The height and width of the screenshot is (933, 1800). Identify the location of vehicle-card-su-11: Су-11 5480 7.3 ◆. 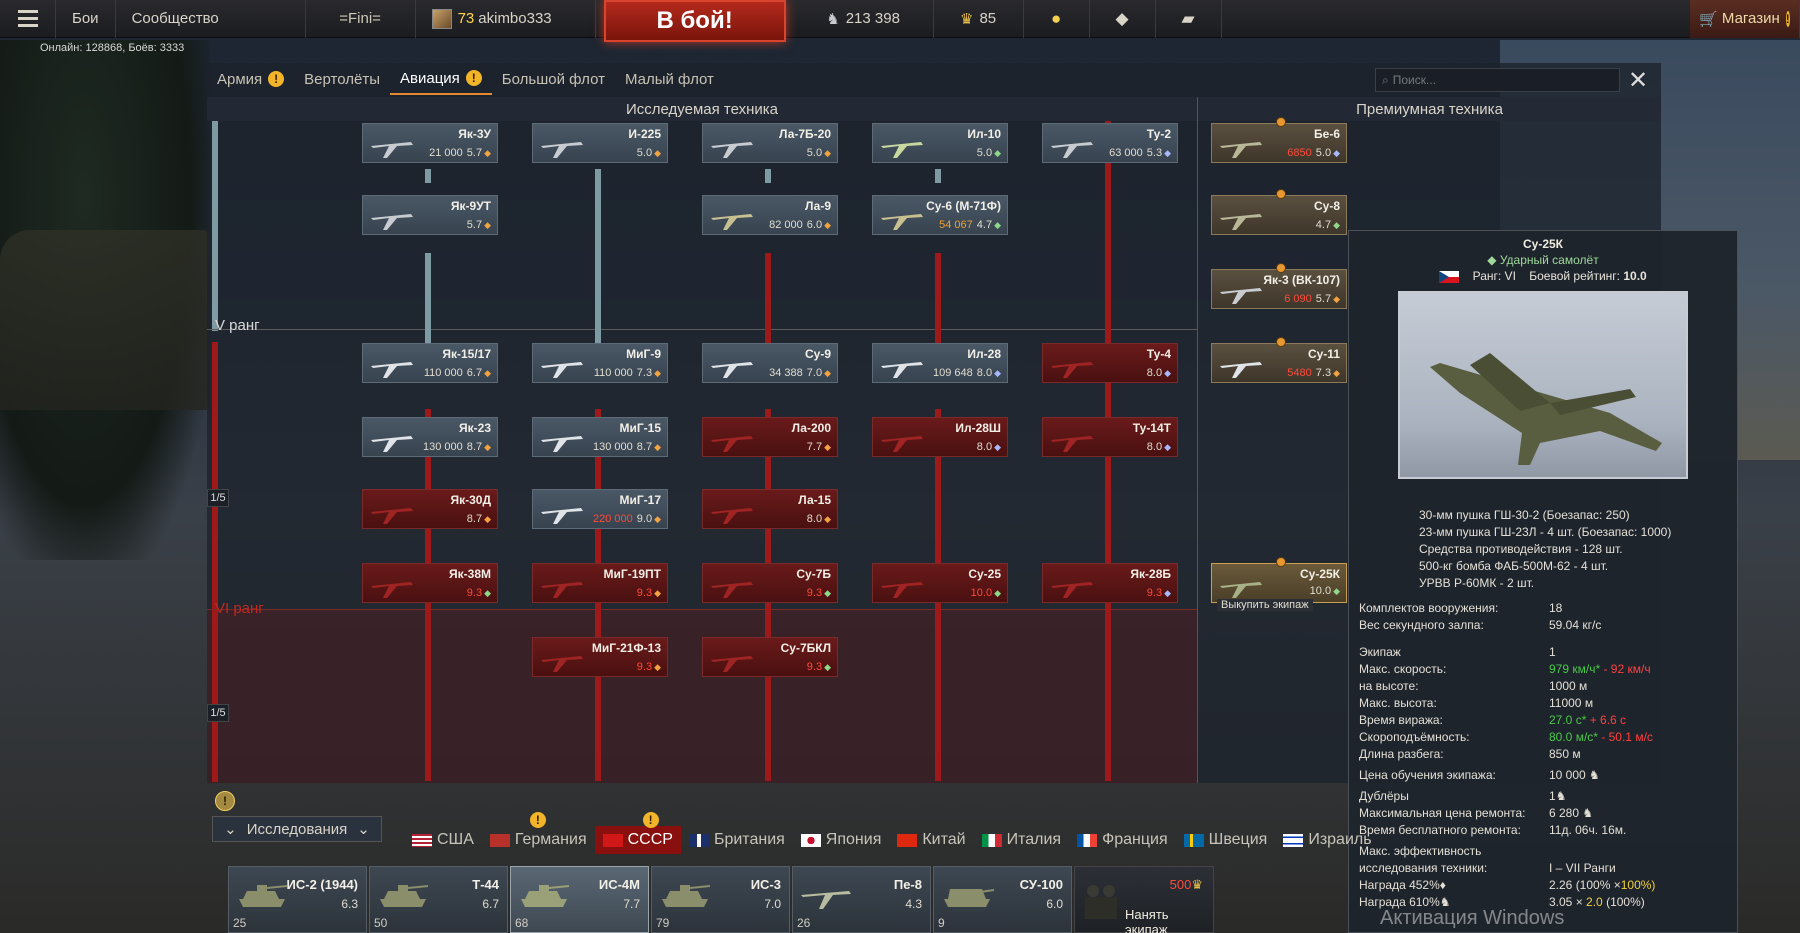
(1279, 360).